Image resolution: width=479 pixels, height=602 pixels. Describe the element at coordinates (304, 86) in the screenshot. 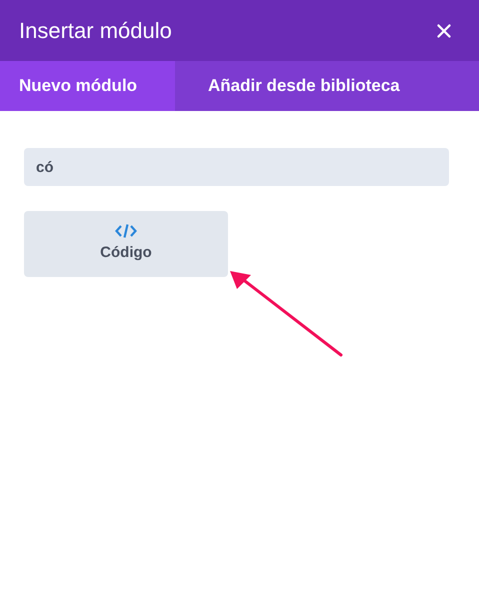

I see `tab: Añadir desde biblioteca` at that location.